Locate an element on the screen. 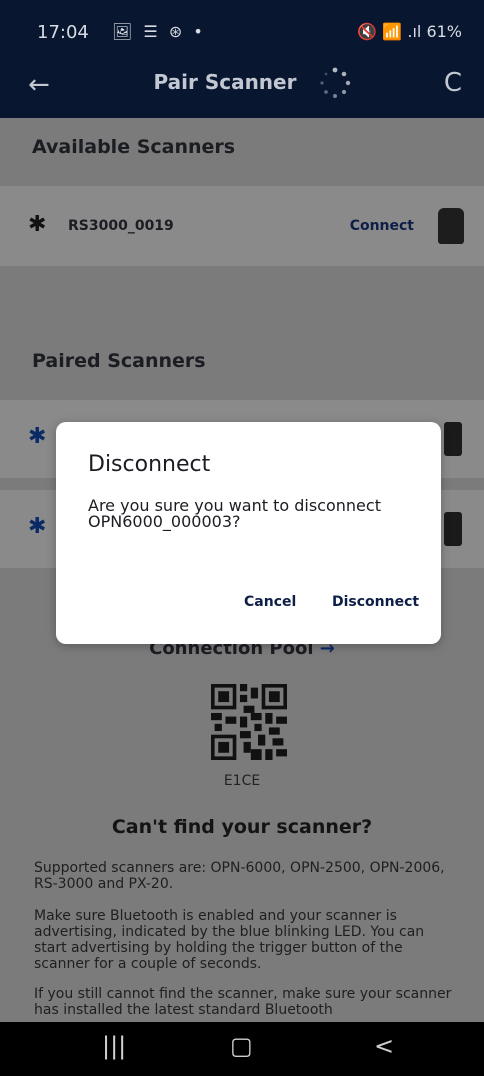 This screenshot has width=484, height=1076. bluetooth-icon: ✱ is located at coordinates (37, 224).